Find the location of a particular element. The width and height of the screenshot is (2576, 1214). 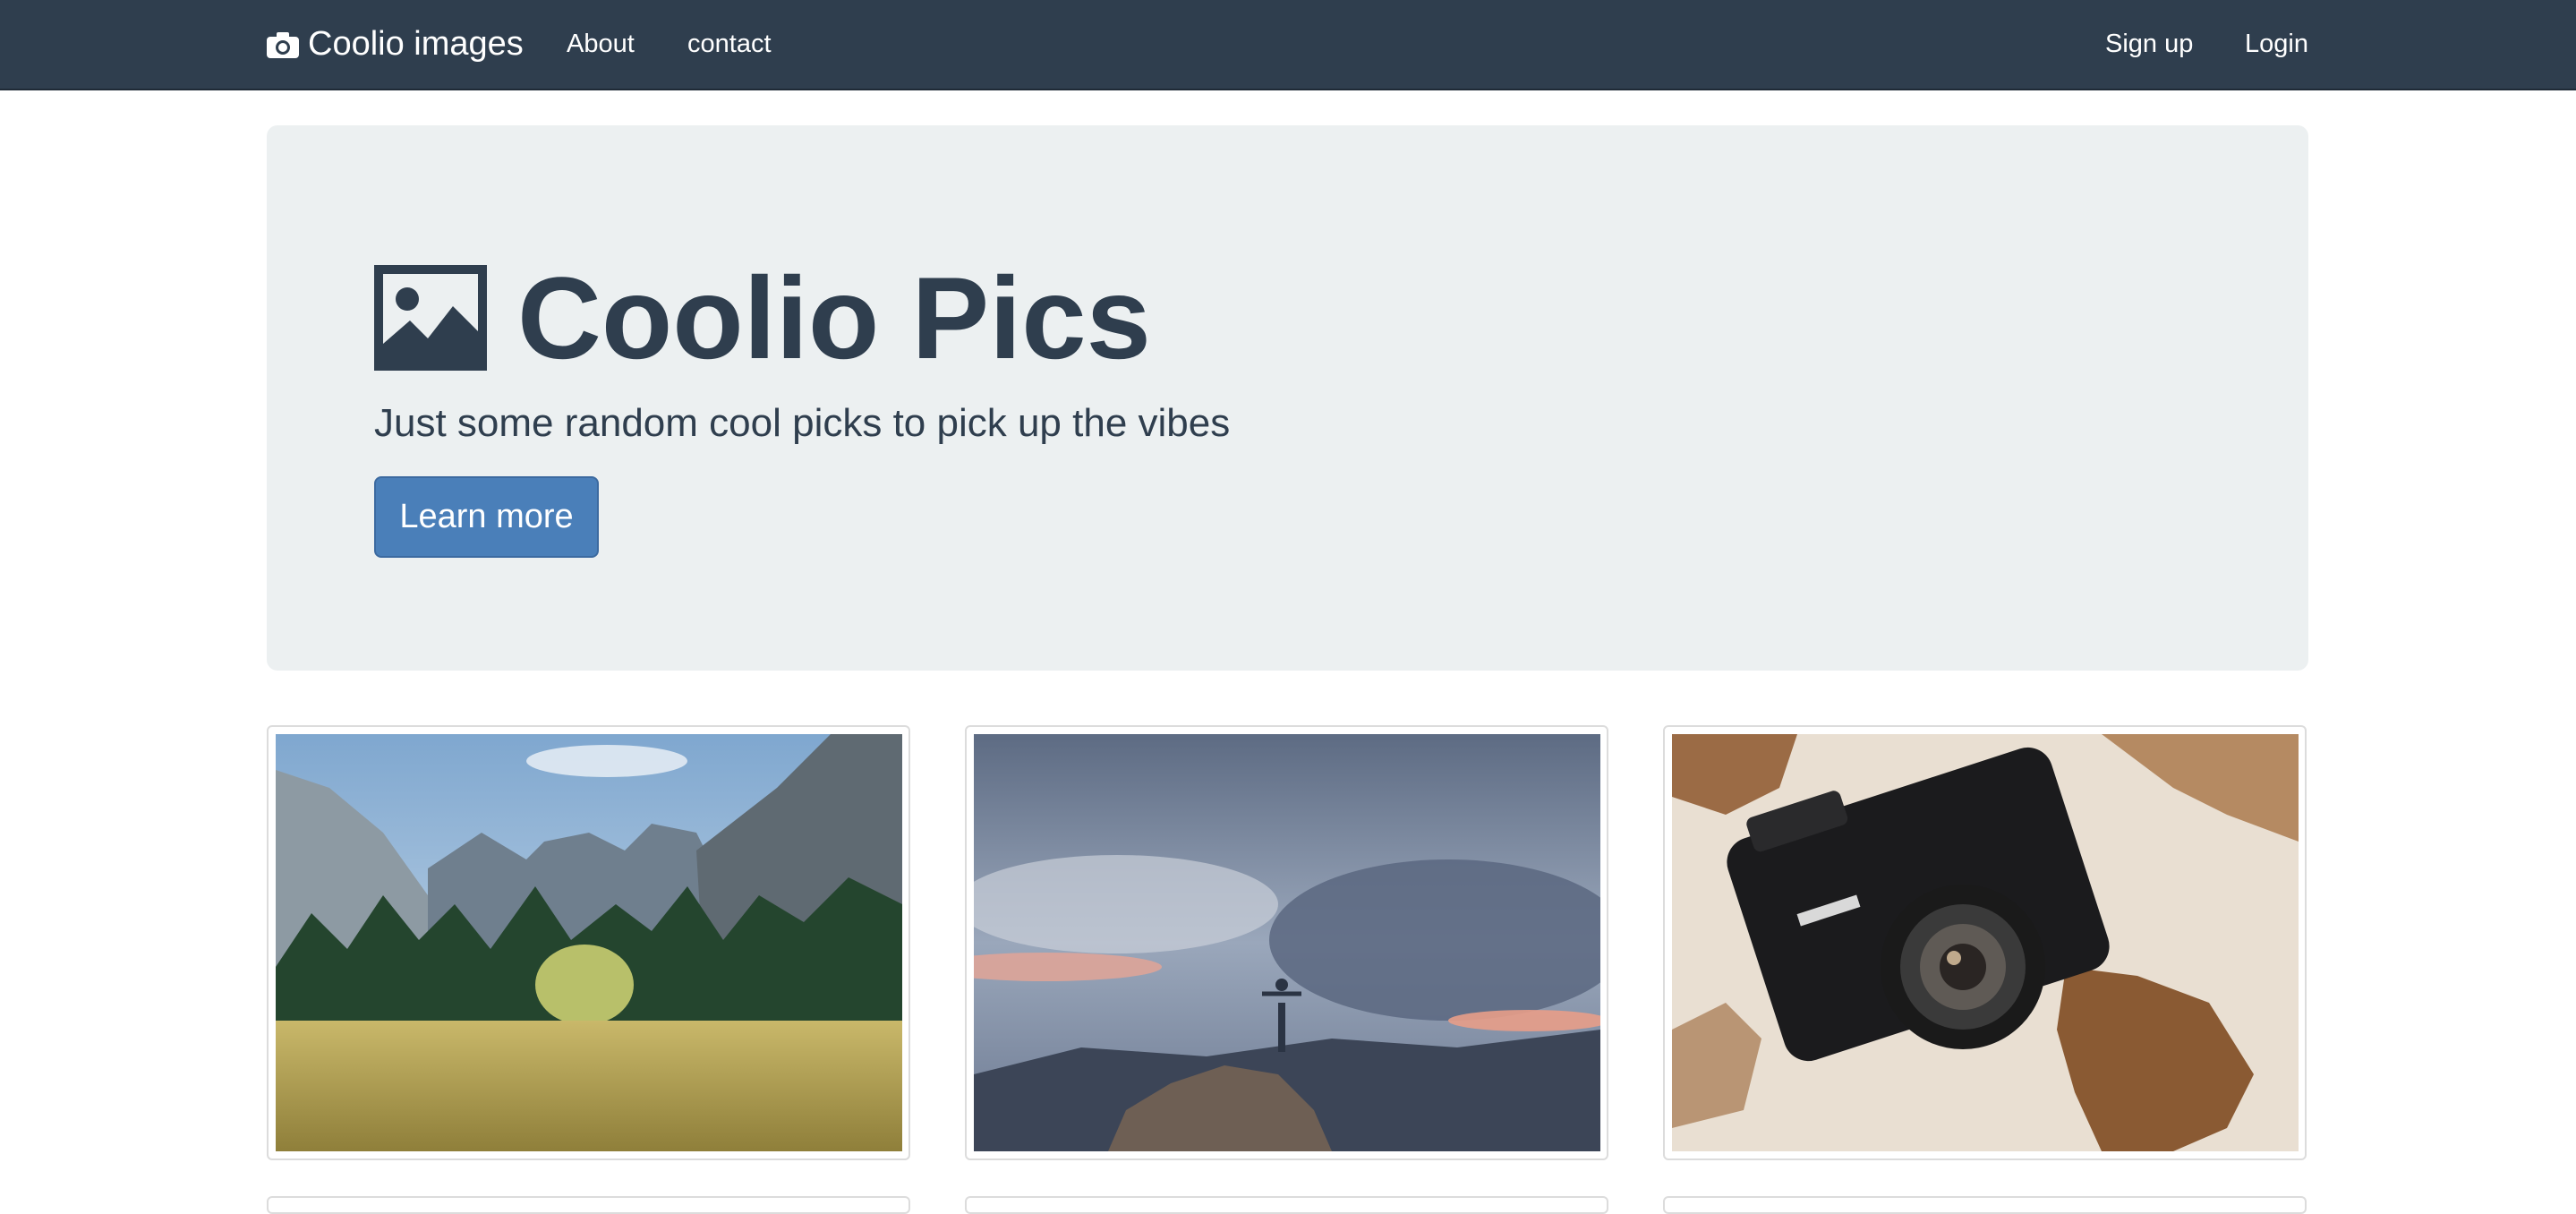

page-title: Coolio Pics is located at coordinates (762, 318).